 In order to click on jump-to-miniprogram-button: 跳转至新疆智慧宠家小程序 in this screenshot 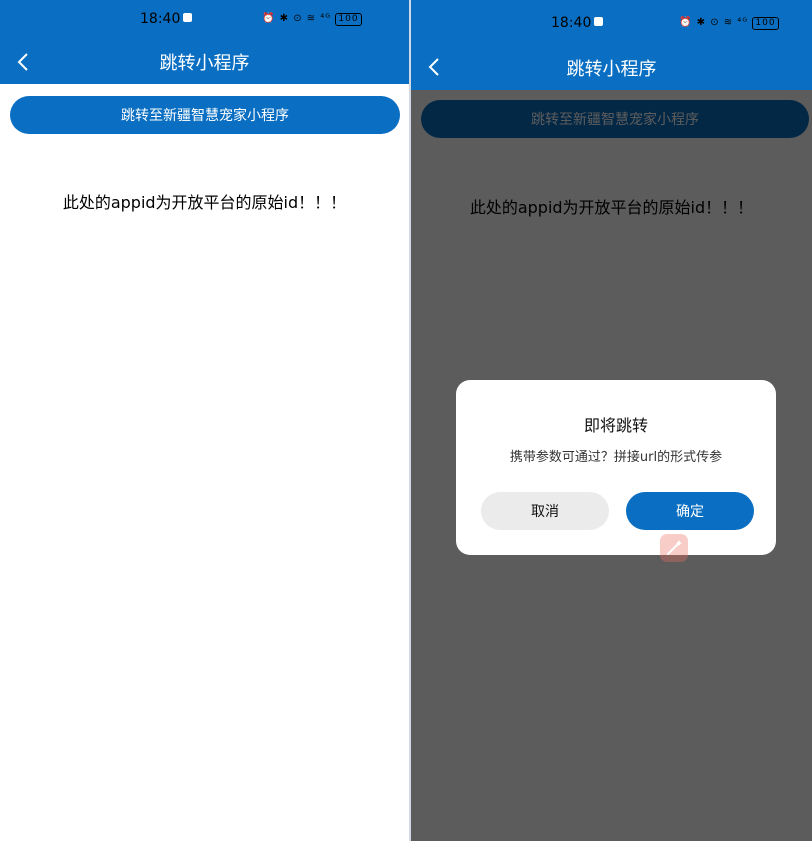, I will do `click(205, 115)`.